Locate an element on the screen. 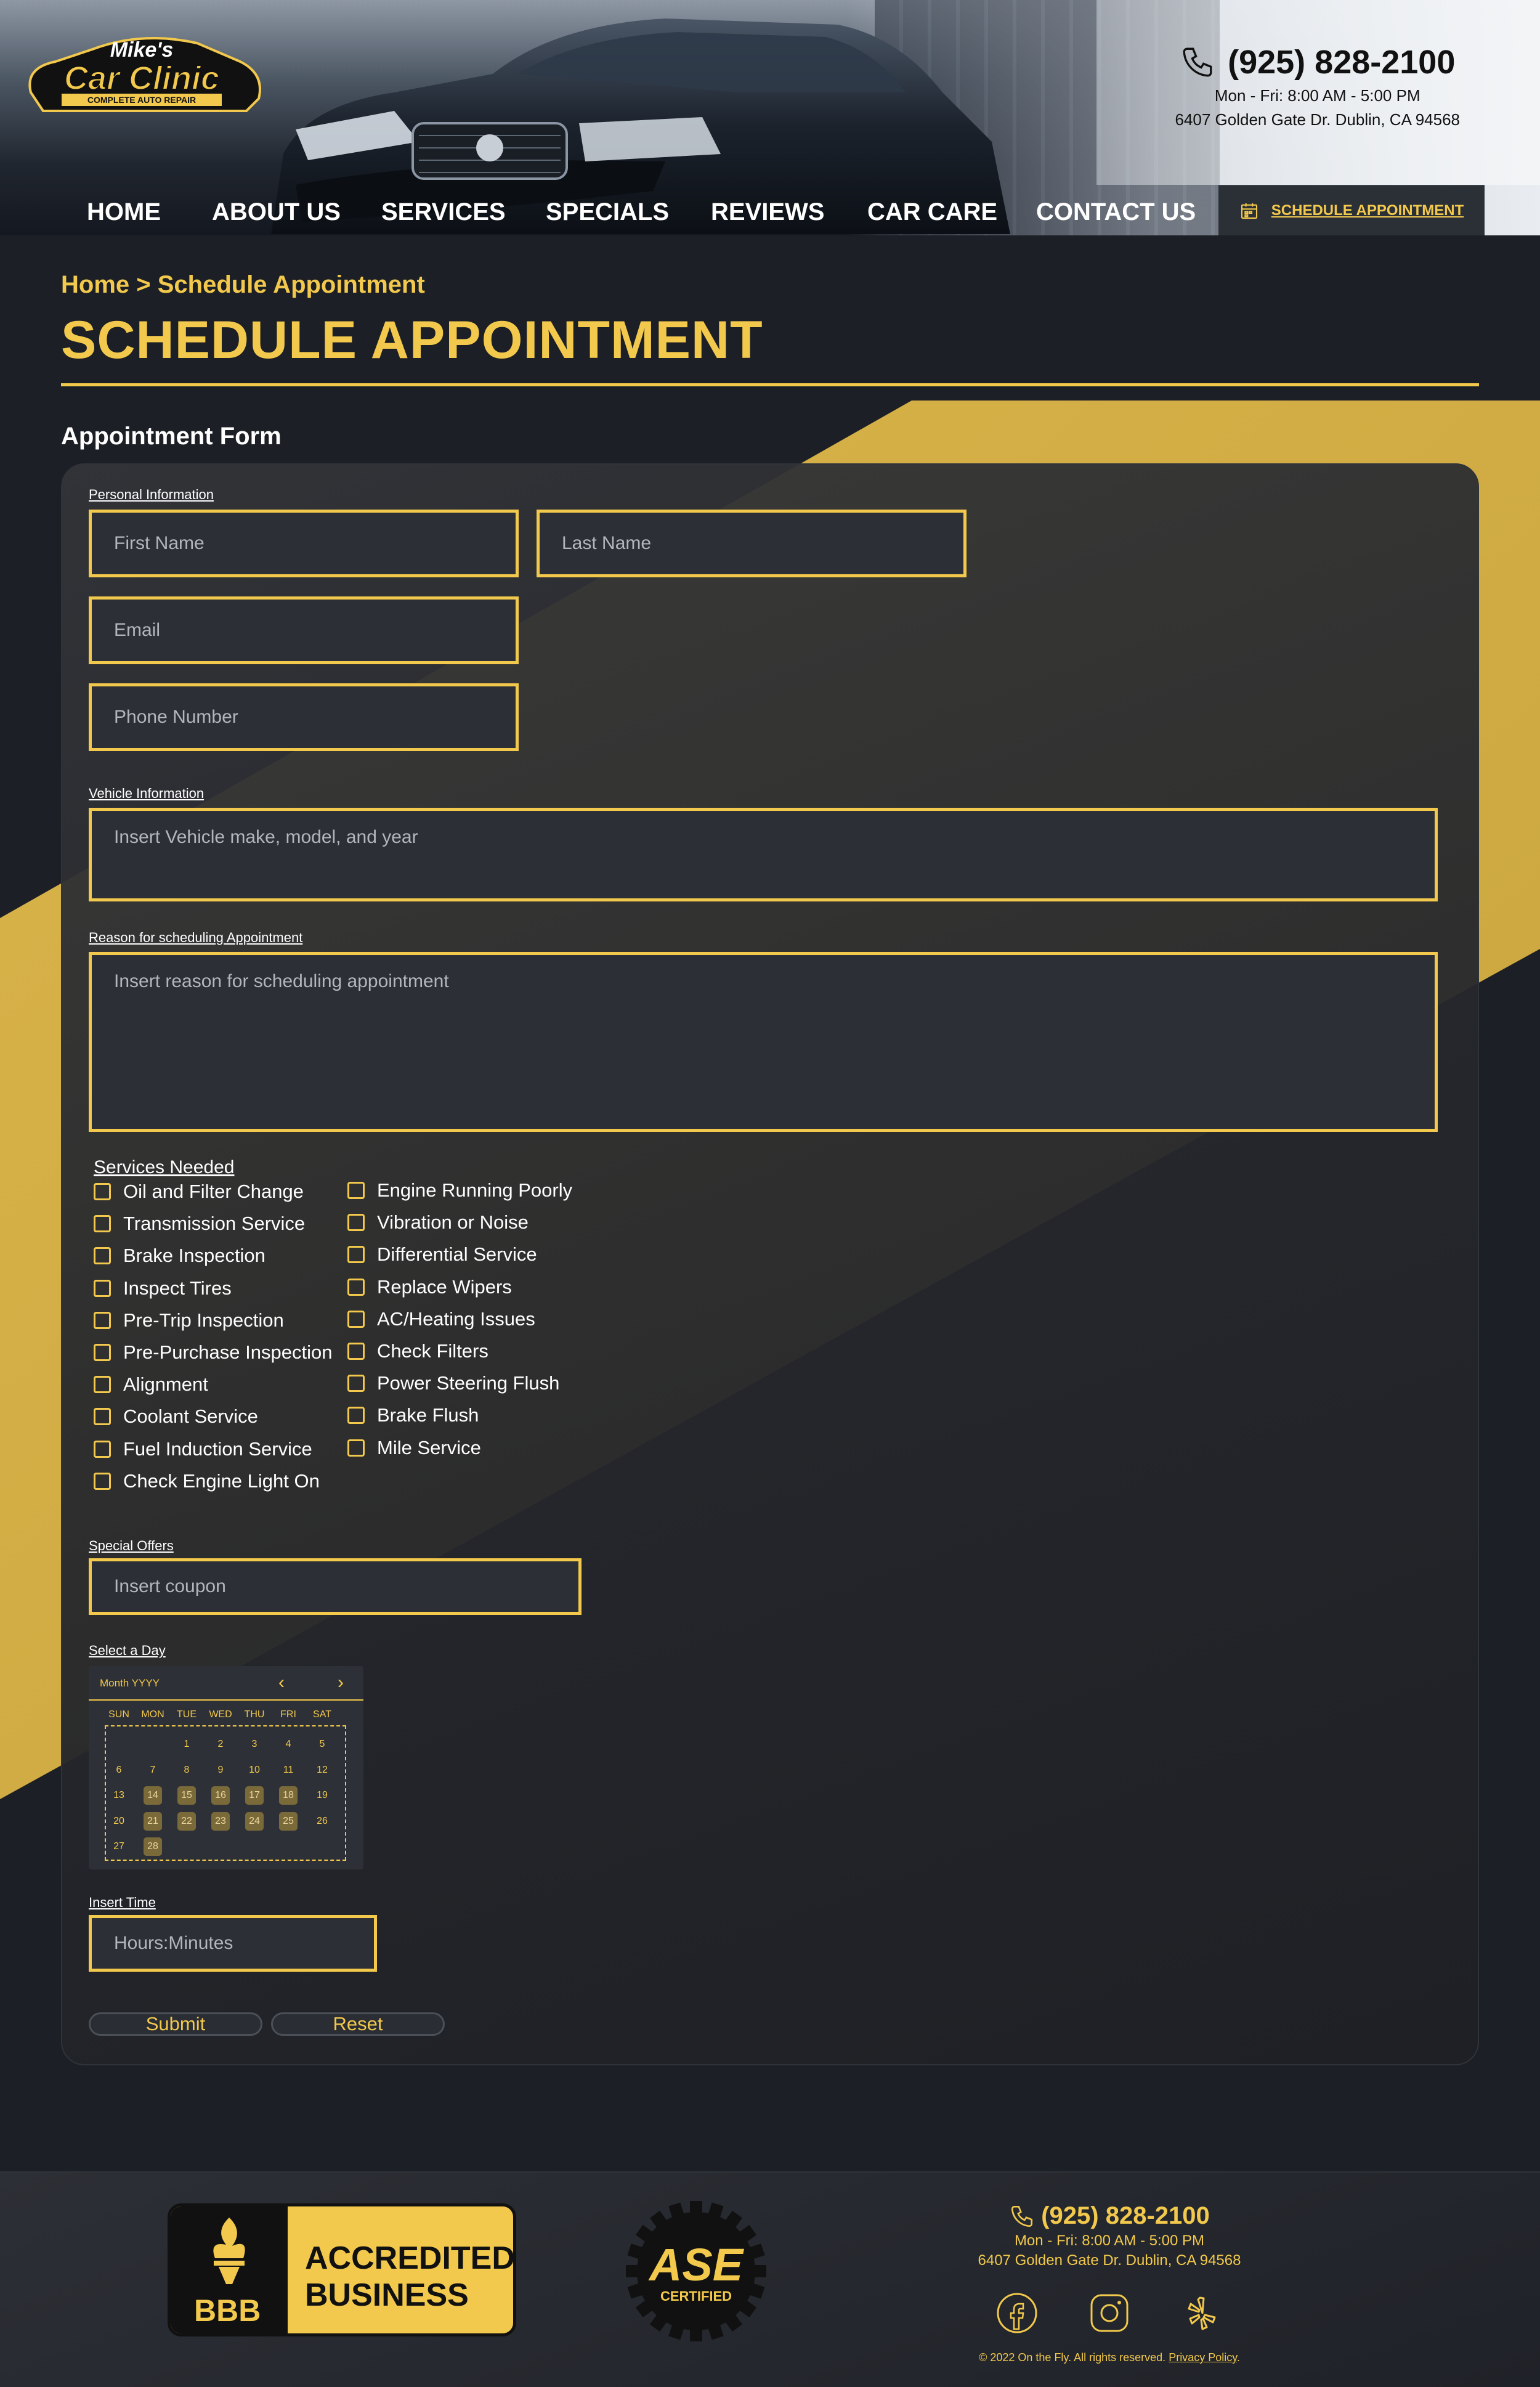  nav-specials: SPECIALS is located at coordinates (607, 212).